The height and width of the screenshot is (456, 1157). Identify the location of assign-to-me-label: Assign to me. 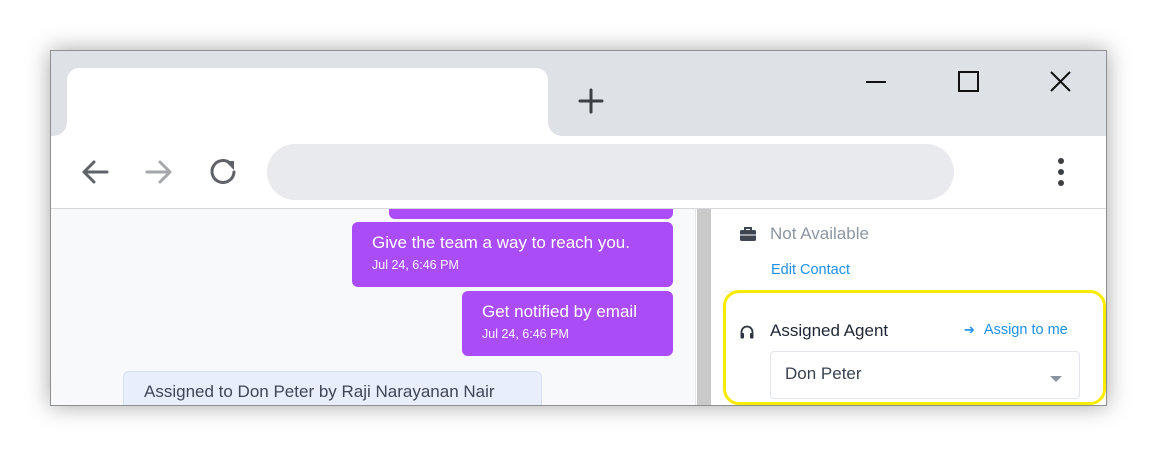
(1025, 330).